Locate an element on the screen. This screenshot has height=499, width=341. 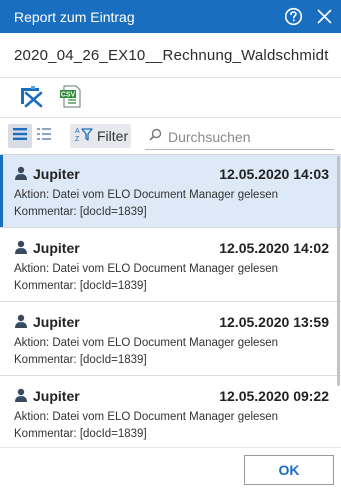
list-view-icon is located at coordinates (20, 136).